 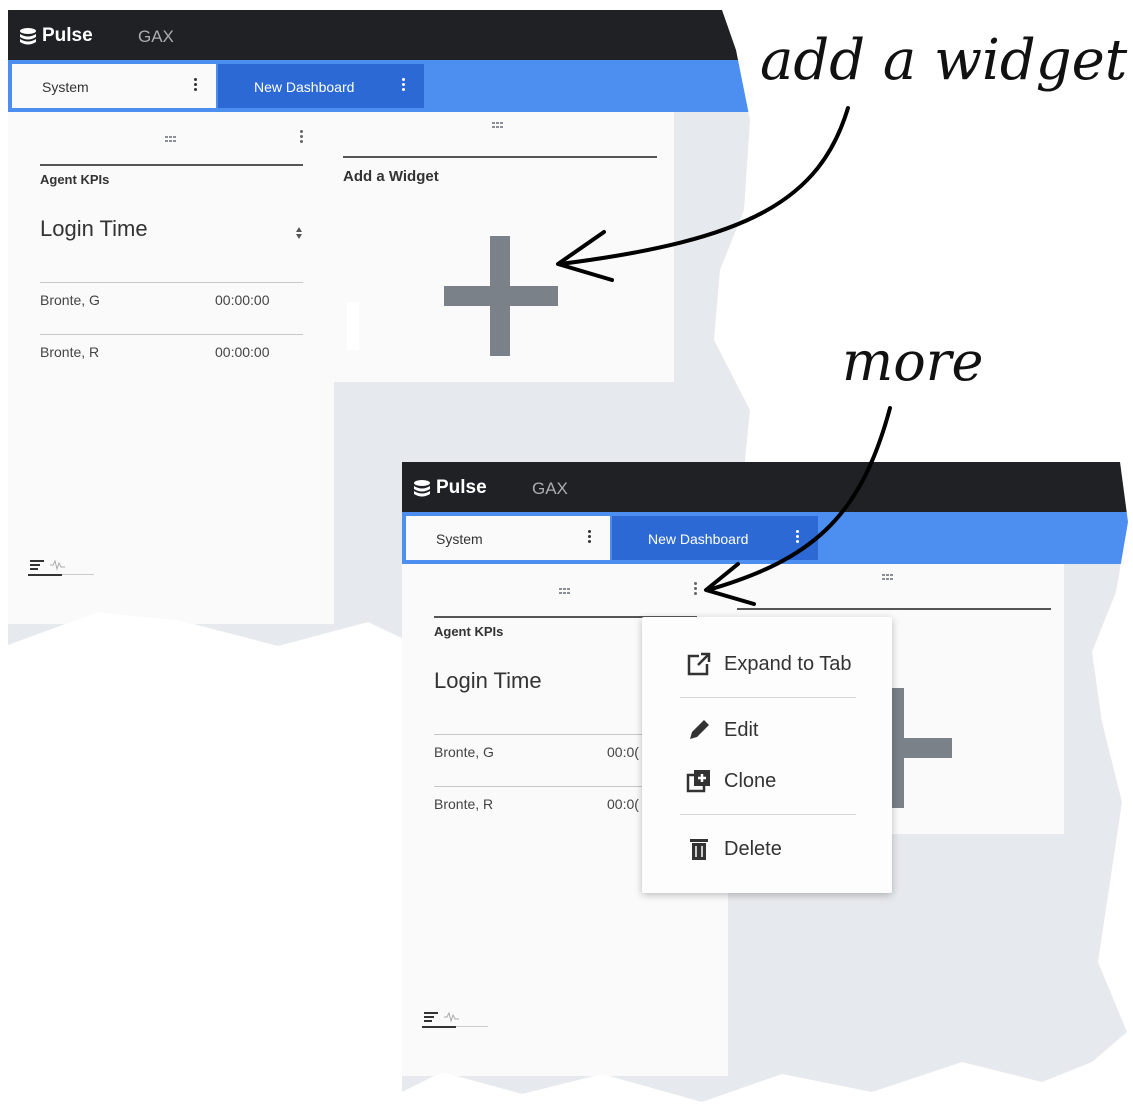 I want to click on widget-more-menu: Expand to Tab Edit Clone Delete, so click(x=767, y=755).